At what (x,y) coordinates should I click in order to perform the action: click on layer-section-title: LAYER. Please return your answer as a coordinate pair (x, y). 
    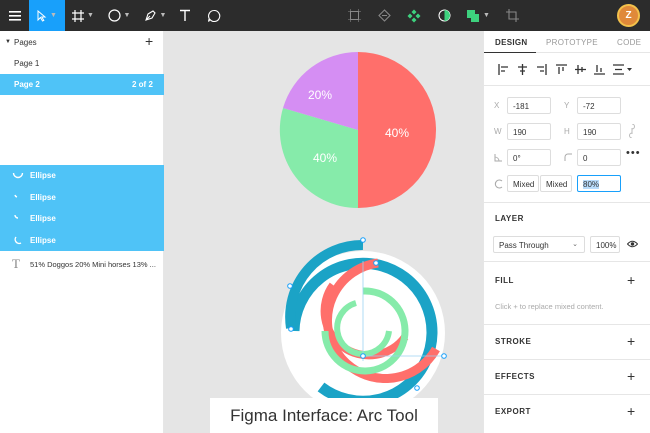
    Looking at the image, I should click on (509, 218).